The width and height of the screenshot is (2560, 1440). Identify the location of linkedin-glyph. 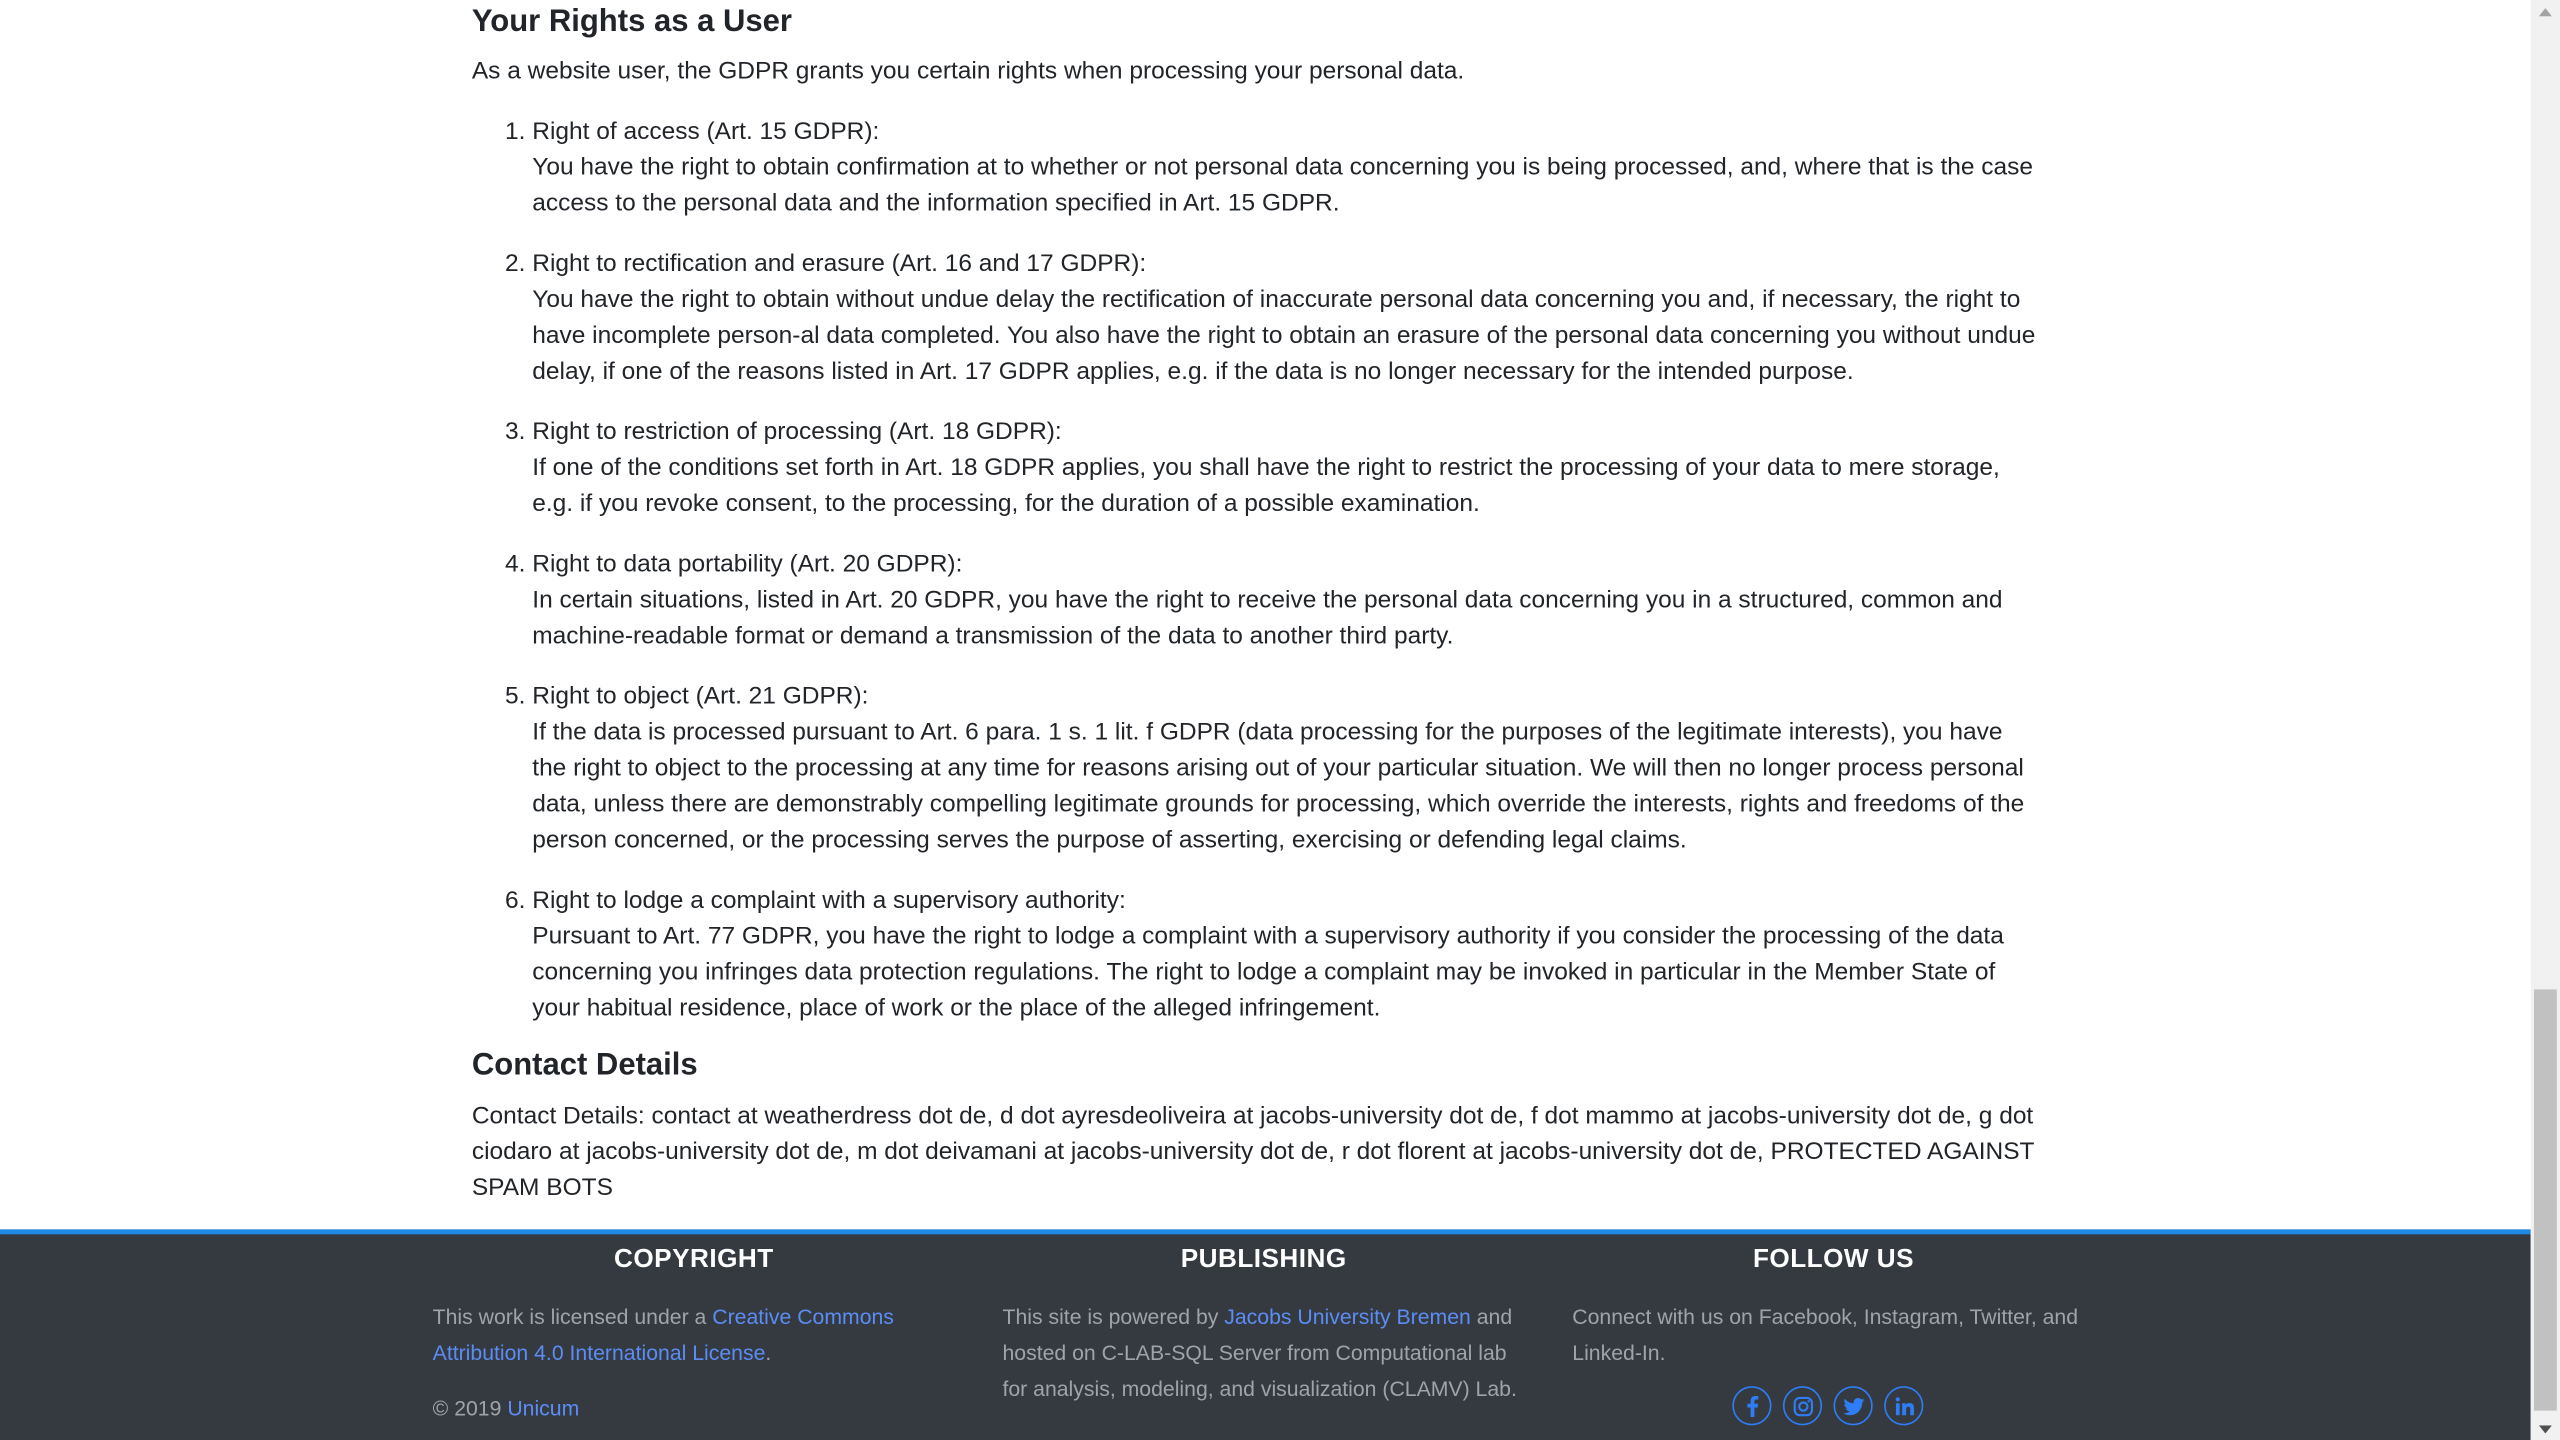
(1904, 1405).